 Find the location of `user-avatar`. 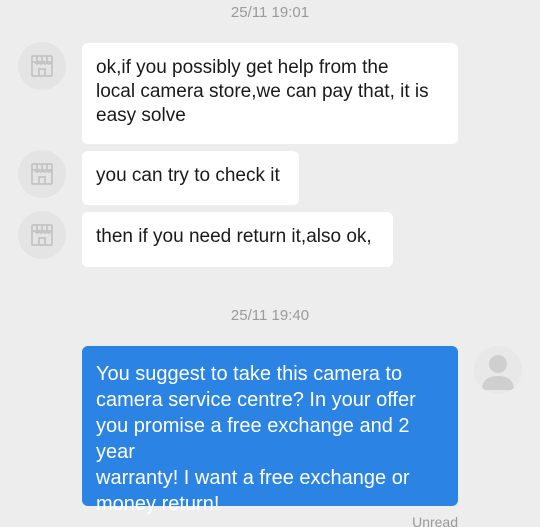

user-avatar is located at coordinates (498, 370).